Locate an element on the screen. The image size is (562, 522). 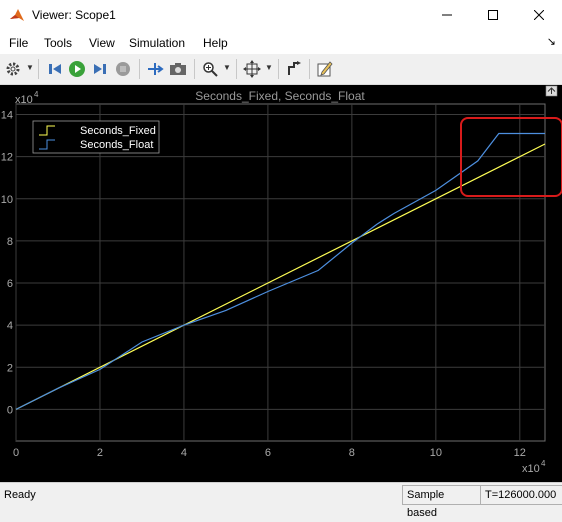
maximize-icon is located at coordinates (493, 16).